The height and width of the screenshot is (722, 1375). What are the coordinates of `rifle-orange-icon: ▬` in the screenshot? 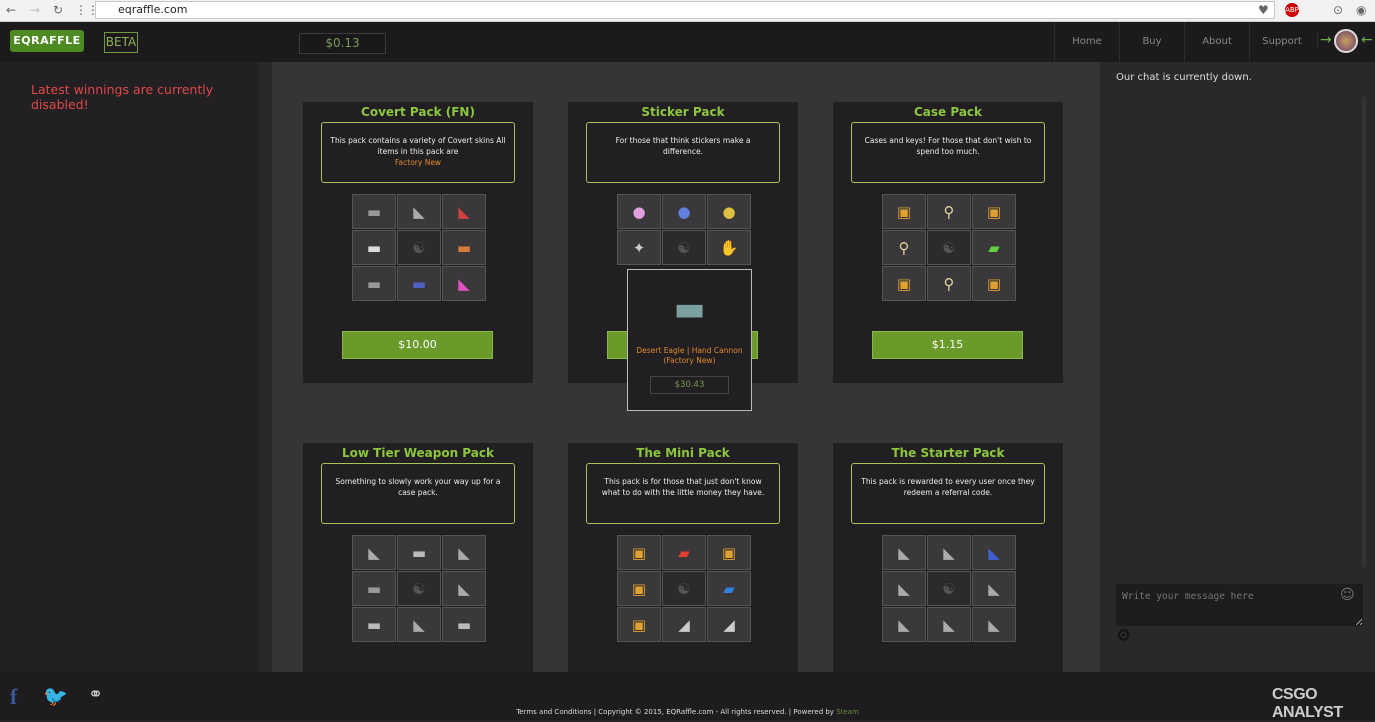 It's located at (464, 247).